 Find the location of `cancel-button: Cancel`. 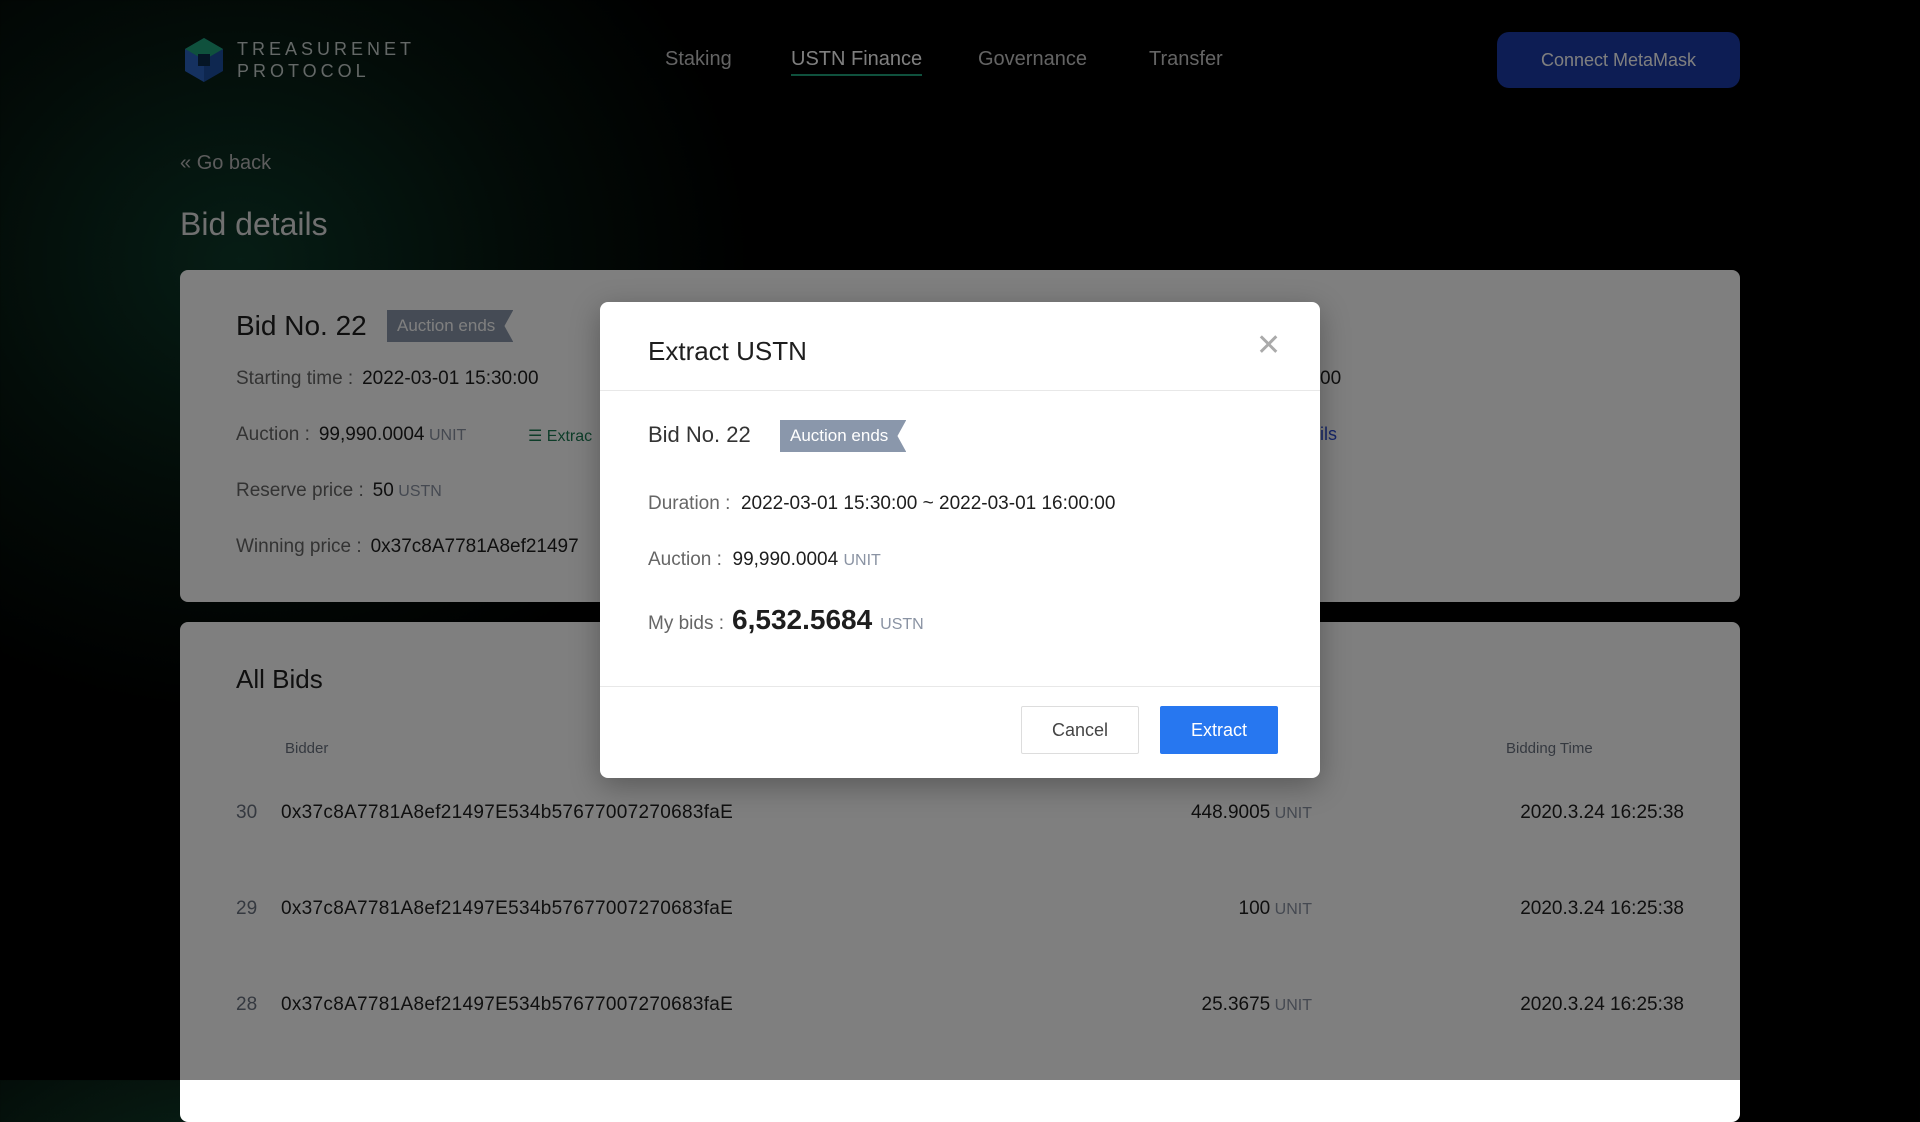

cancel-button: Cancel is located at coordinates (1080, 730).